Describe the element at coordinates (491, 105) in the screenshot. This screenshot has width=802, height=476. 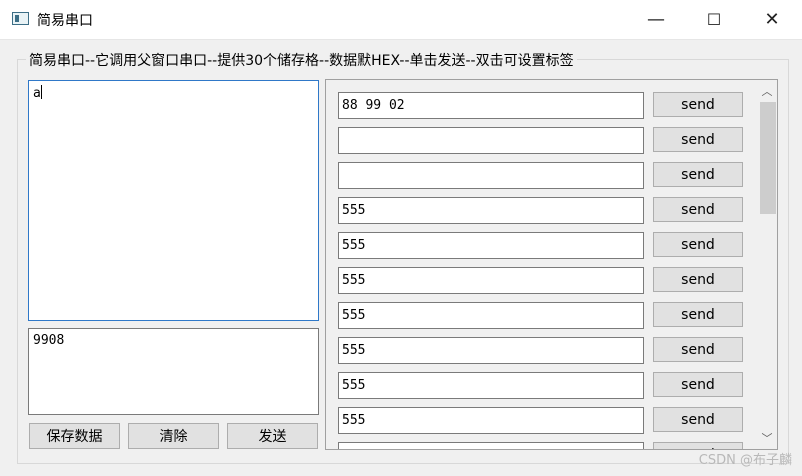
I see `send-row-input: 88 99 02` at that location.